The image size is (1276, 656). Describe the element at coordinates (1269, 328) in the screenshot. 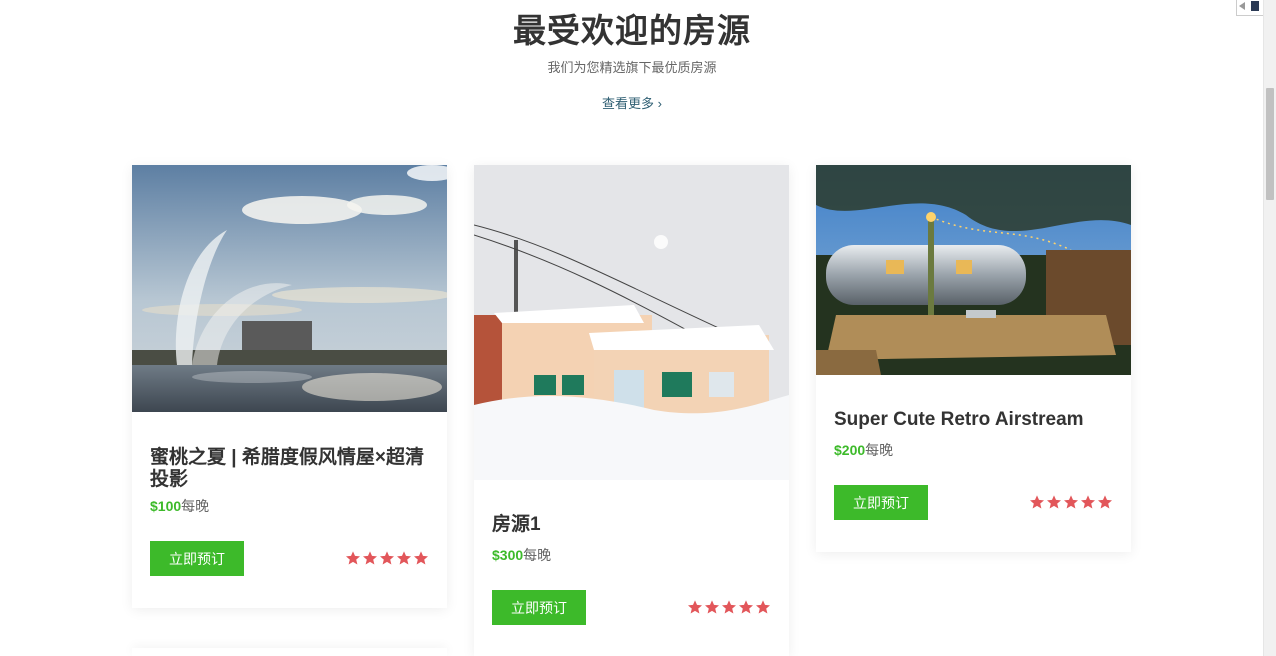

I see `page-scrollbar` at that location.